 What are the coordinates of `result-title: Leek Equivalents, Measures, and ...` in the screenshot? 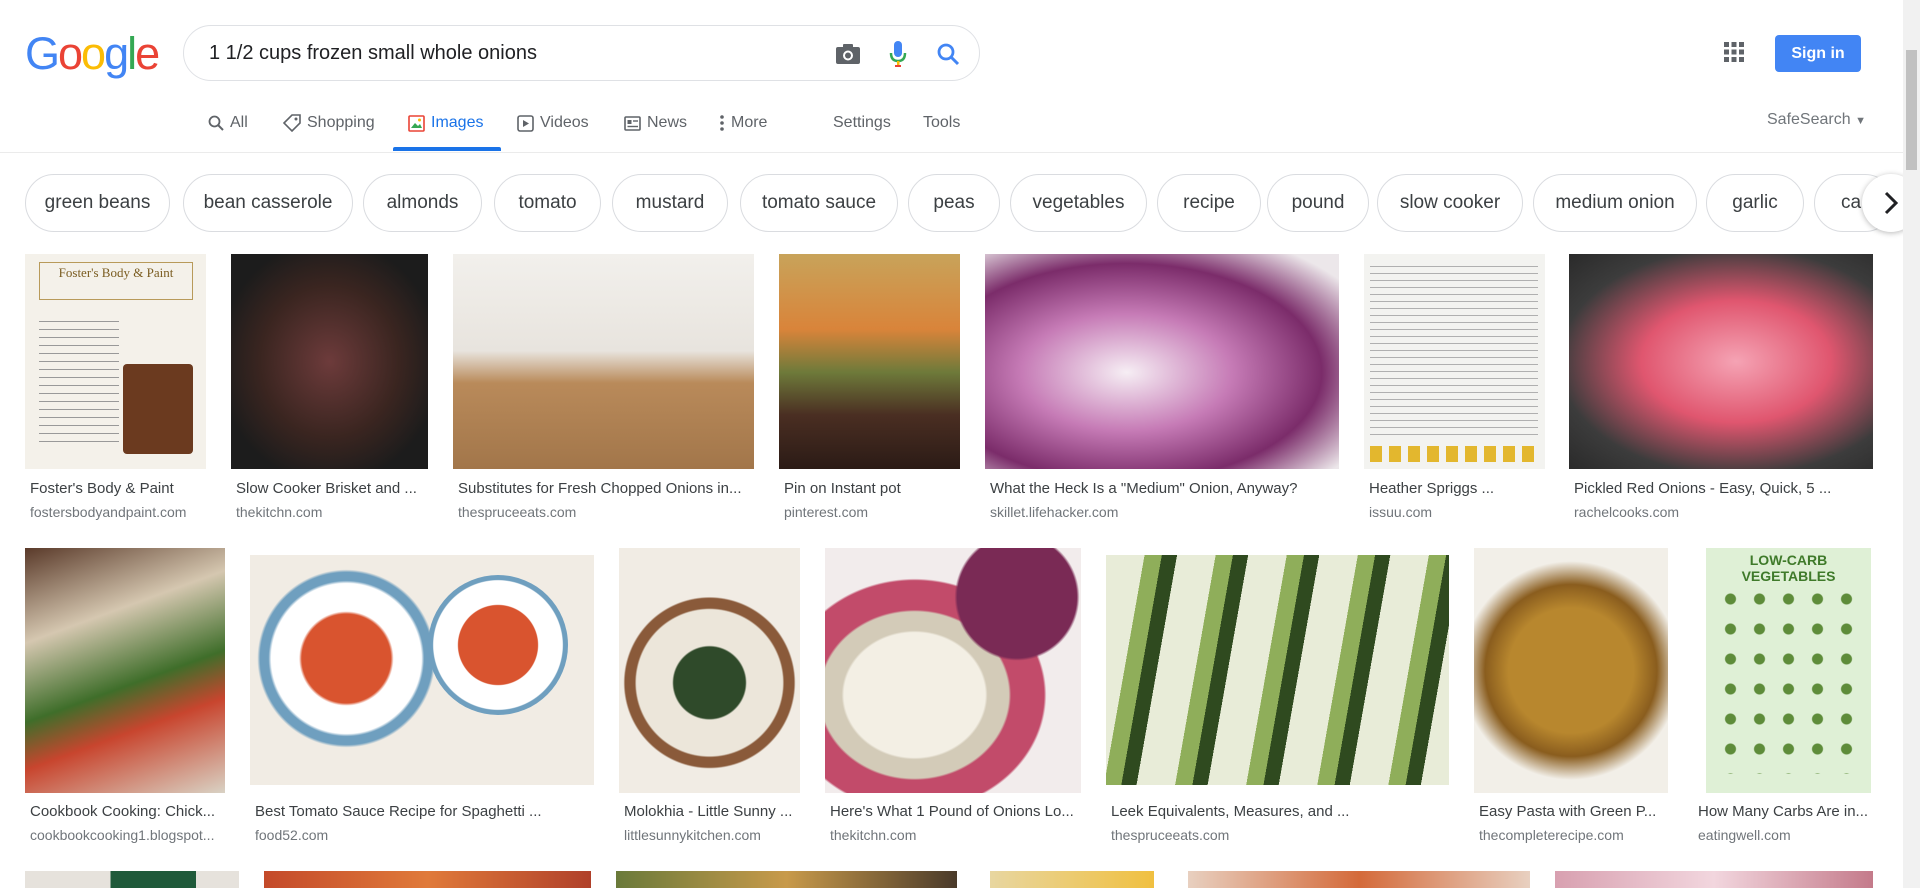 It's located at (1281, 811).